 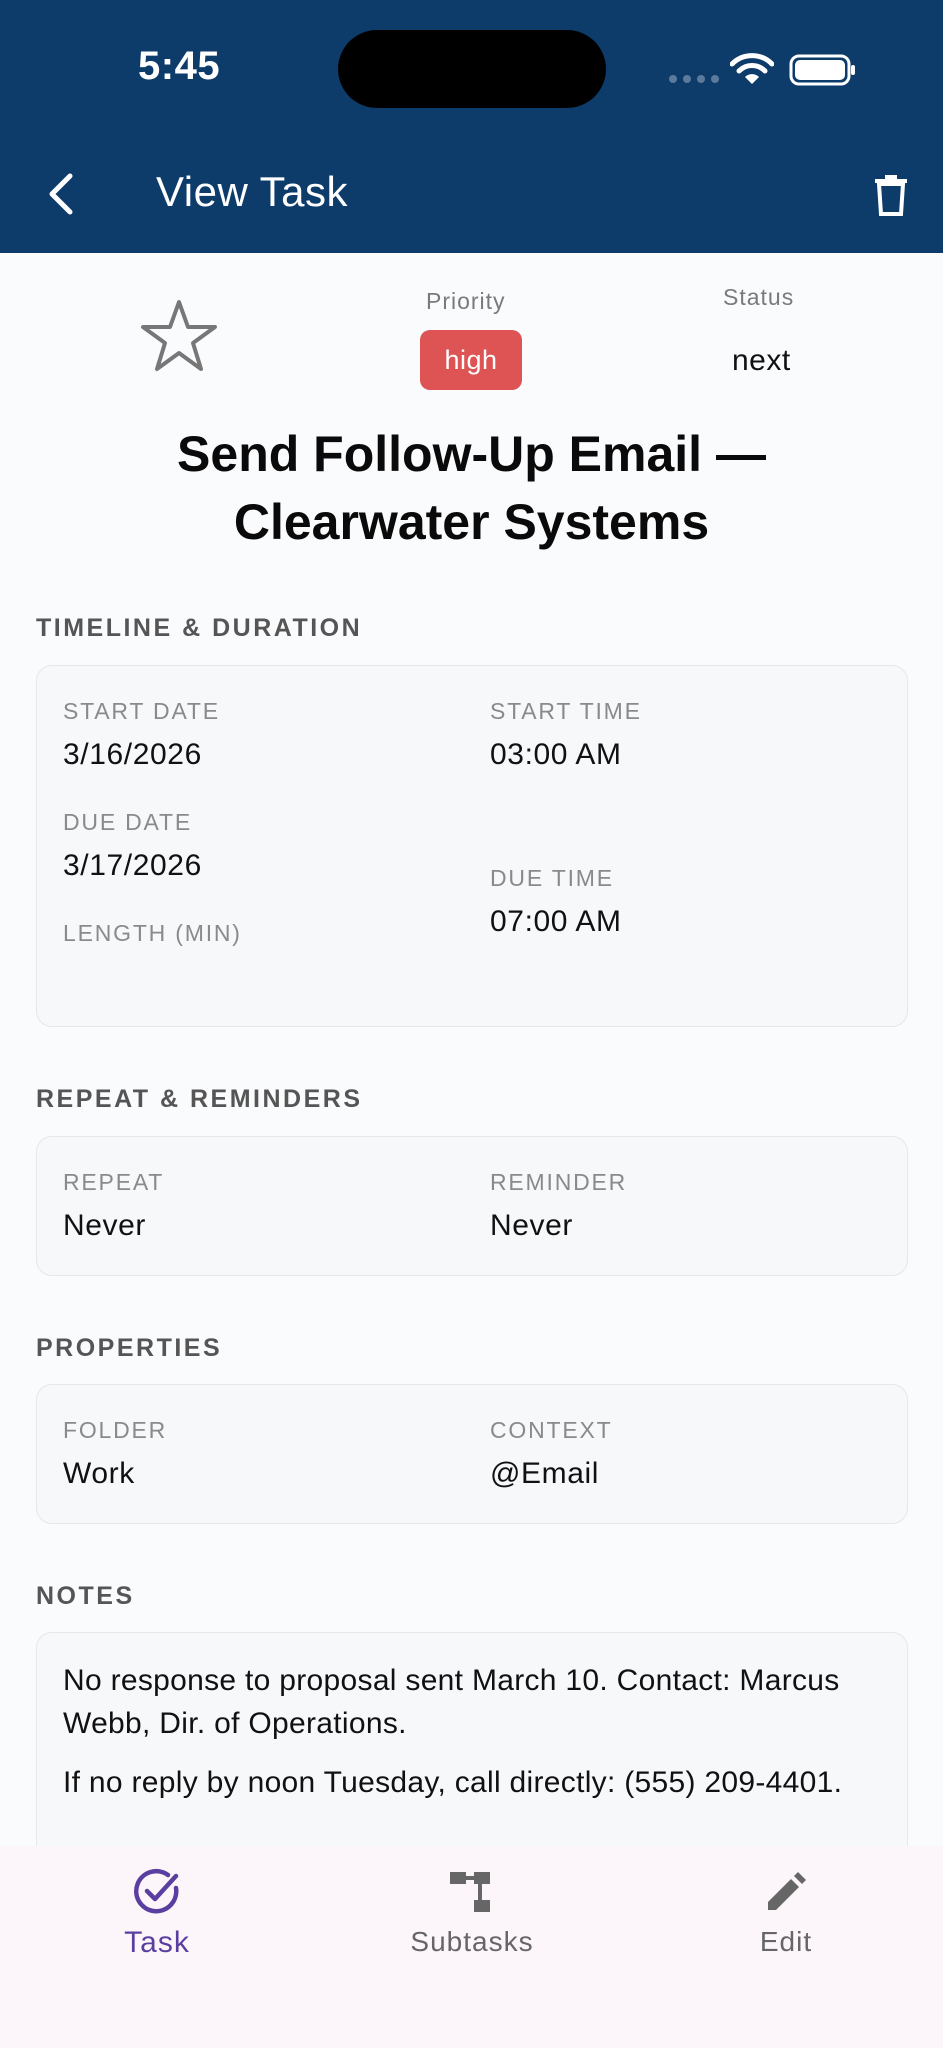 What do you see at coordinates (787, 1891) in the screenshot?
I see `pencil-icon` at bounding box center [787, 1891].